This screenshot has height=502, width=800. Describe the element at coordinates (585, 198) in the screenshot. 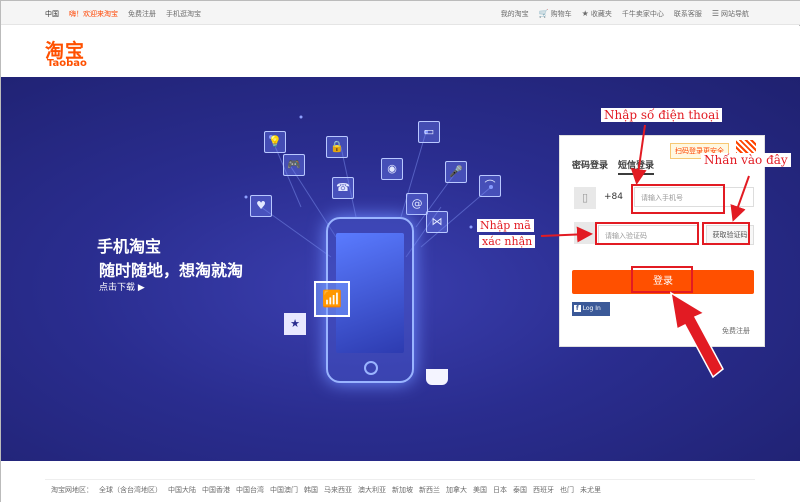

I see `phone-icon: ▯` at that location.